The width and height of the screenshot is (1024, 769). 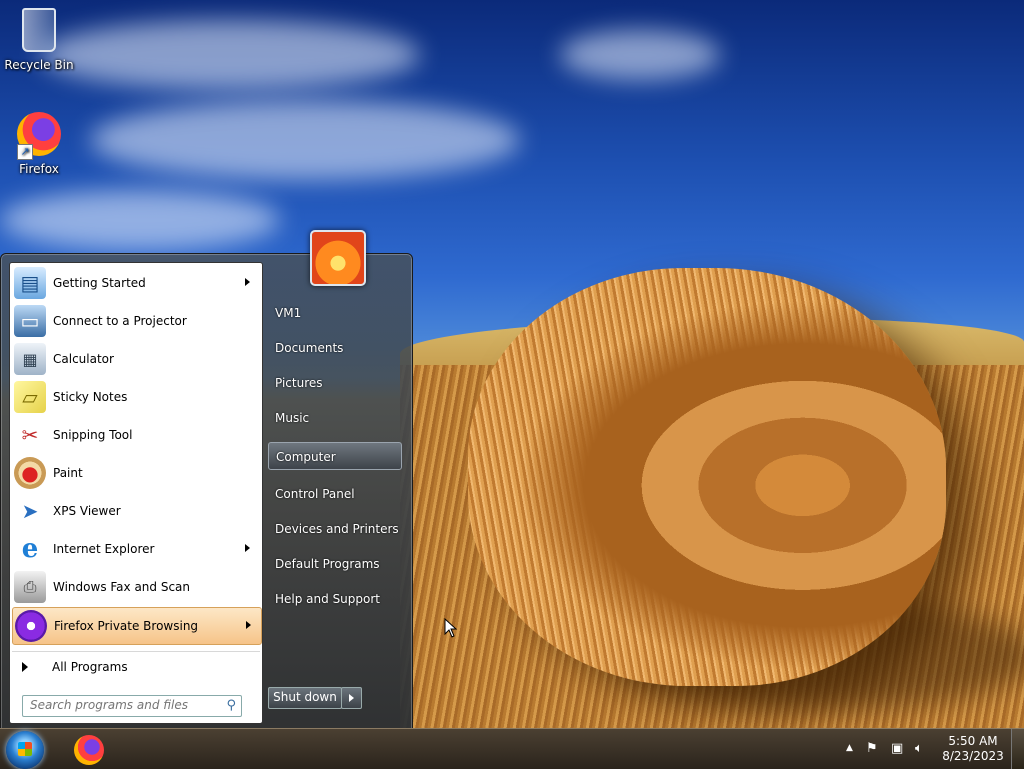 I want to click on system-clock: 5:50 AM 8/23/2023, so click(x=973, y=749).